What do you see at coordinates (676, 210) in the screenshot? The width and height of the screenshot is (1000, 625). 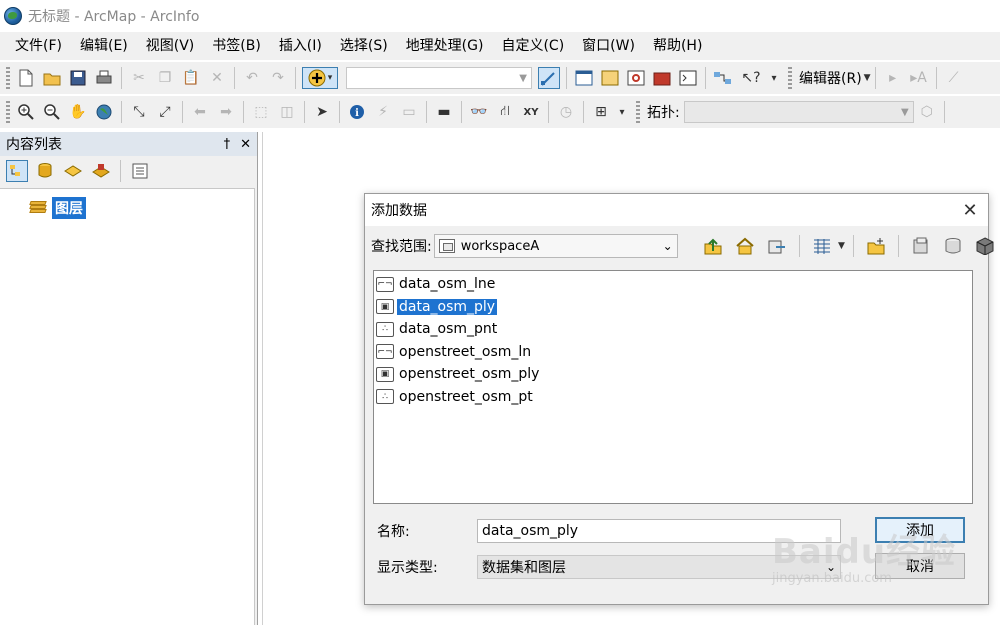 I see `dialog-title-bar: 添加数据 ✕` at bounding box center [676, 210].